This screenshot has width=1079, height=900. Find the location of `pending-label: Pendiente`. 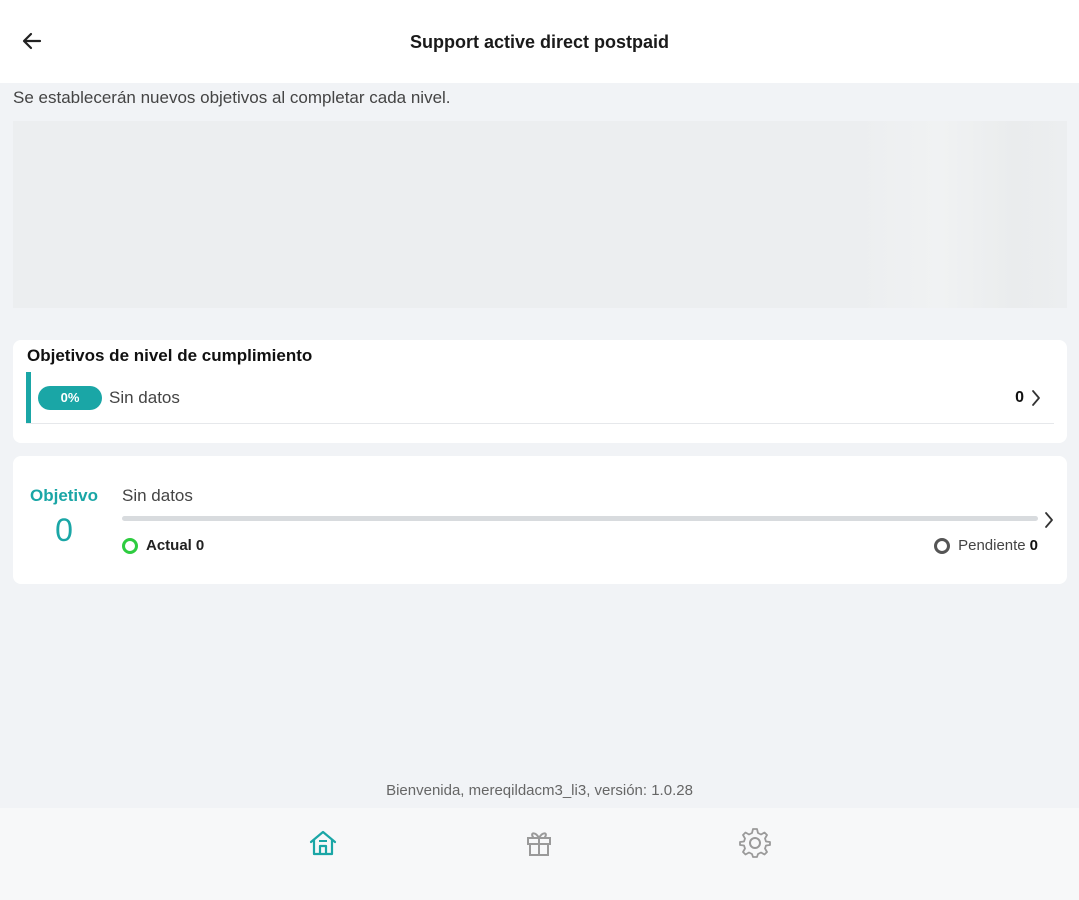

pending-label: Pendiente is located at coordinates (992, 545).